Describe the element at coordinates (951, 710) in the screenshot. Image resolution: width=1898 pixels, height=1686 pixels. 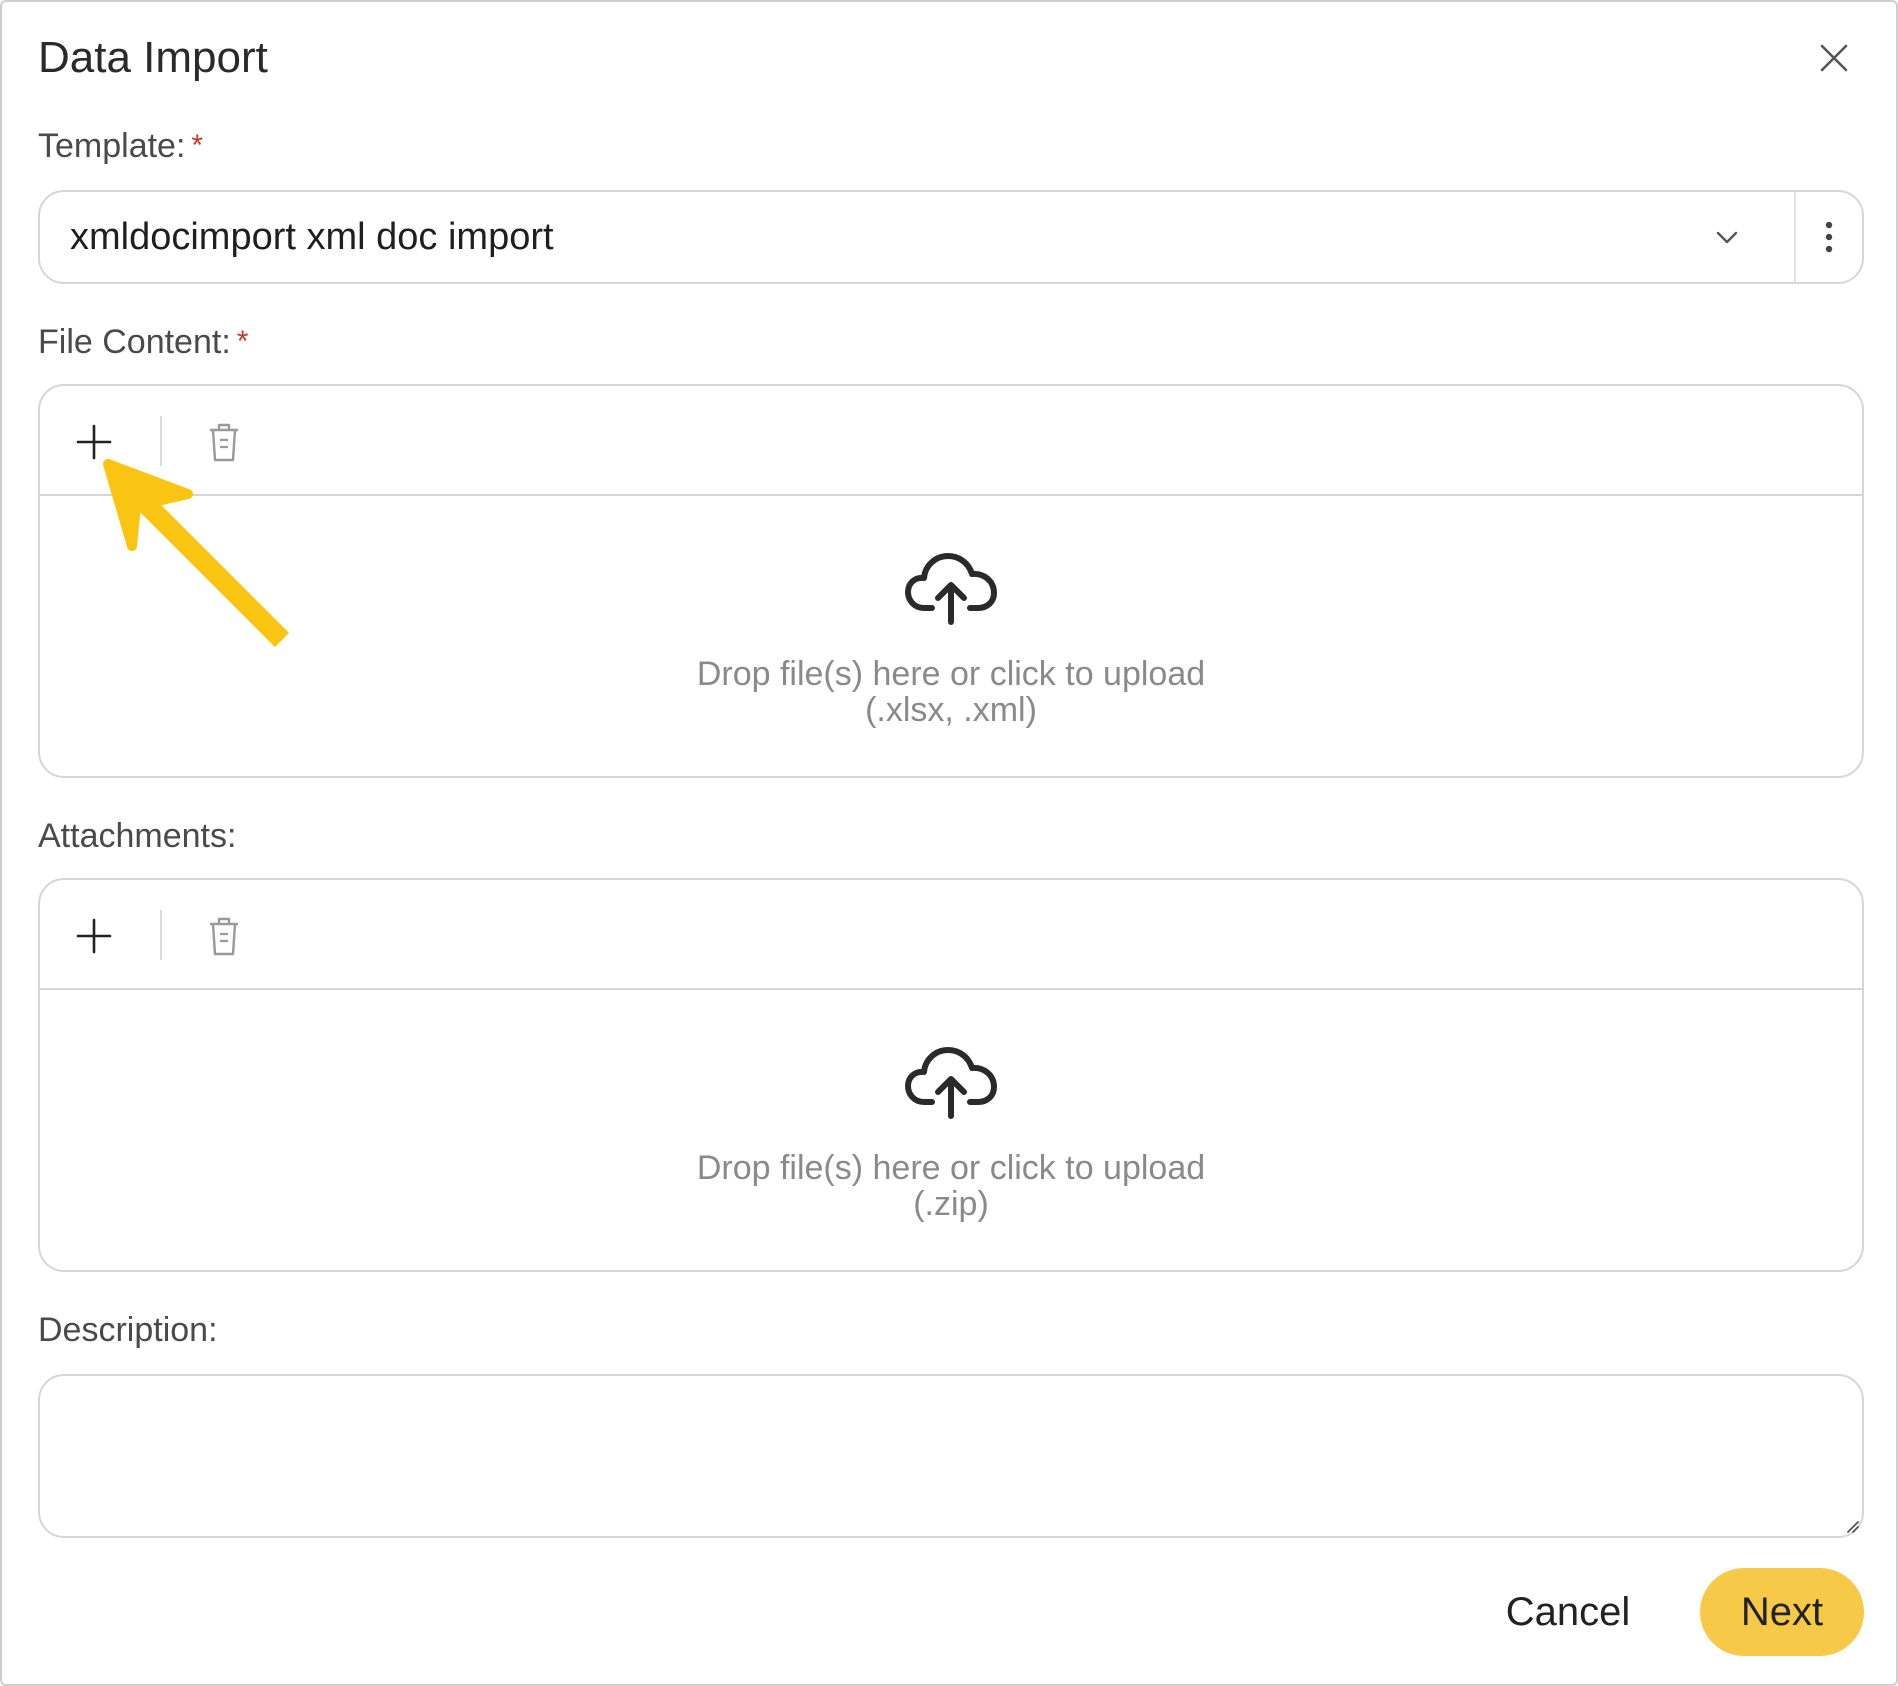
I see `accepted-file-types: (.xlsx, .xml)` at that location.